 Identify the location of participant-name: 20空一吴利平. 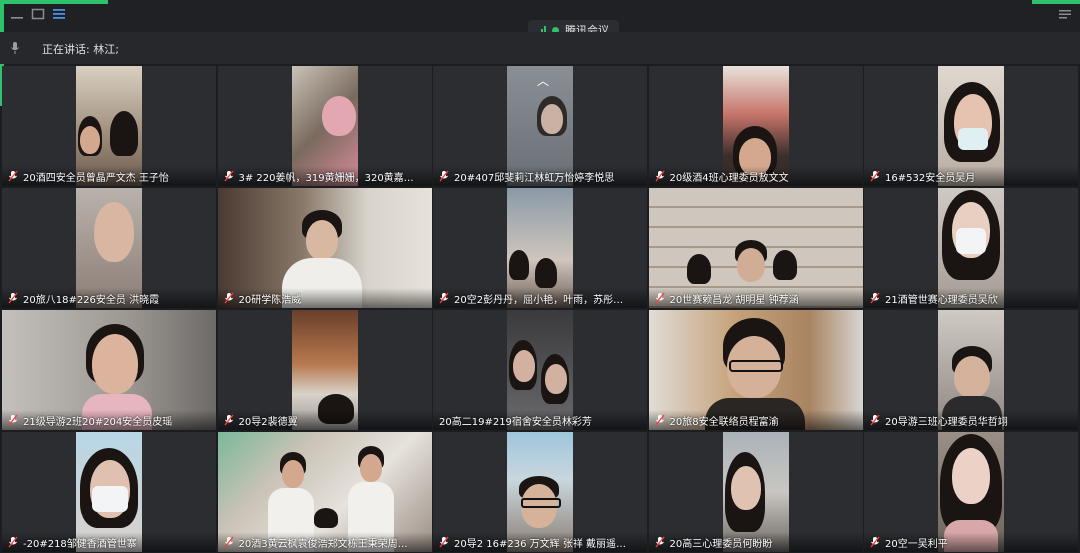
(916, 544).